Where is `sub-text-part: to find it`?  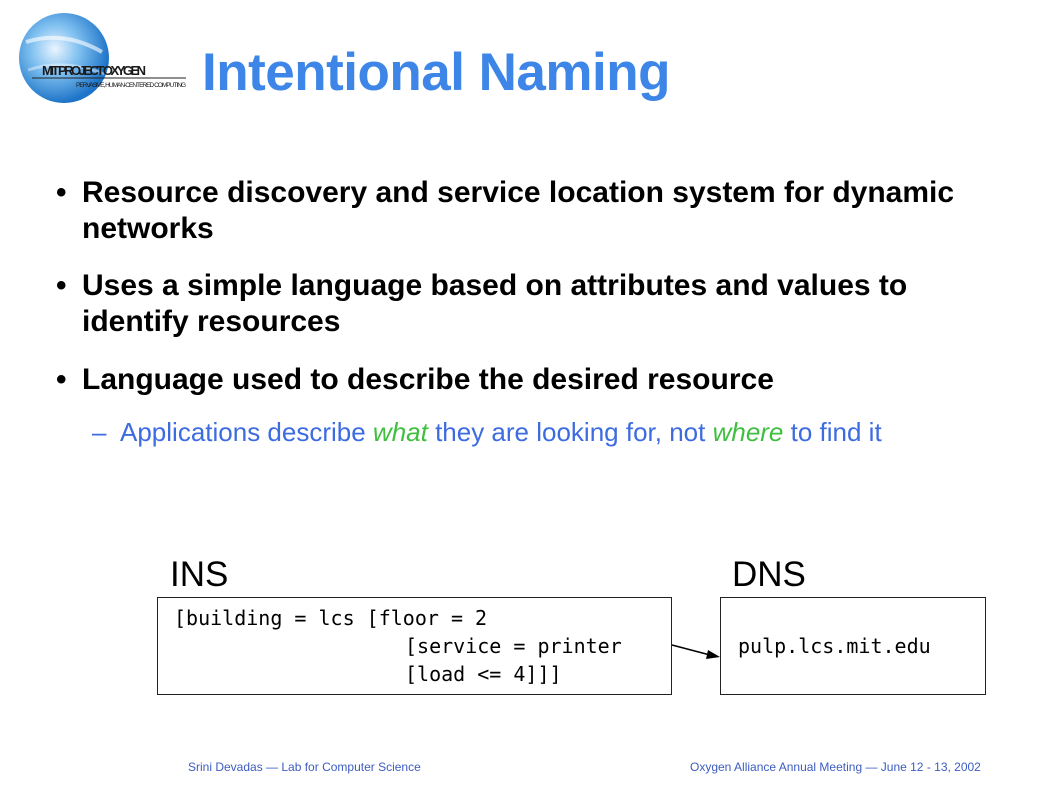
sub-text-part: to find it is located at coordinates (832, 432).